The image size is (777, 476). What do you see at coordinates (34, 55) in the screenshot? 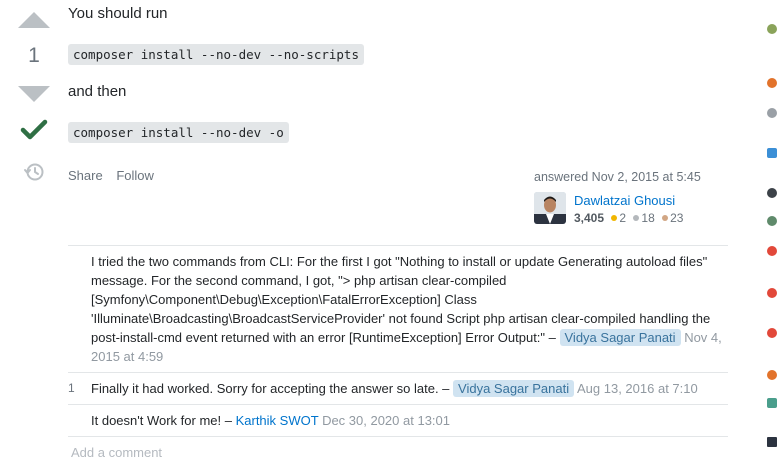
I see `vote-count: 1` at bounding box center [34, 55].